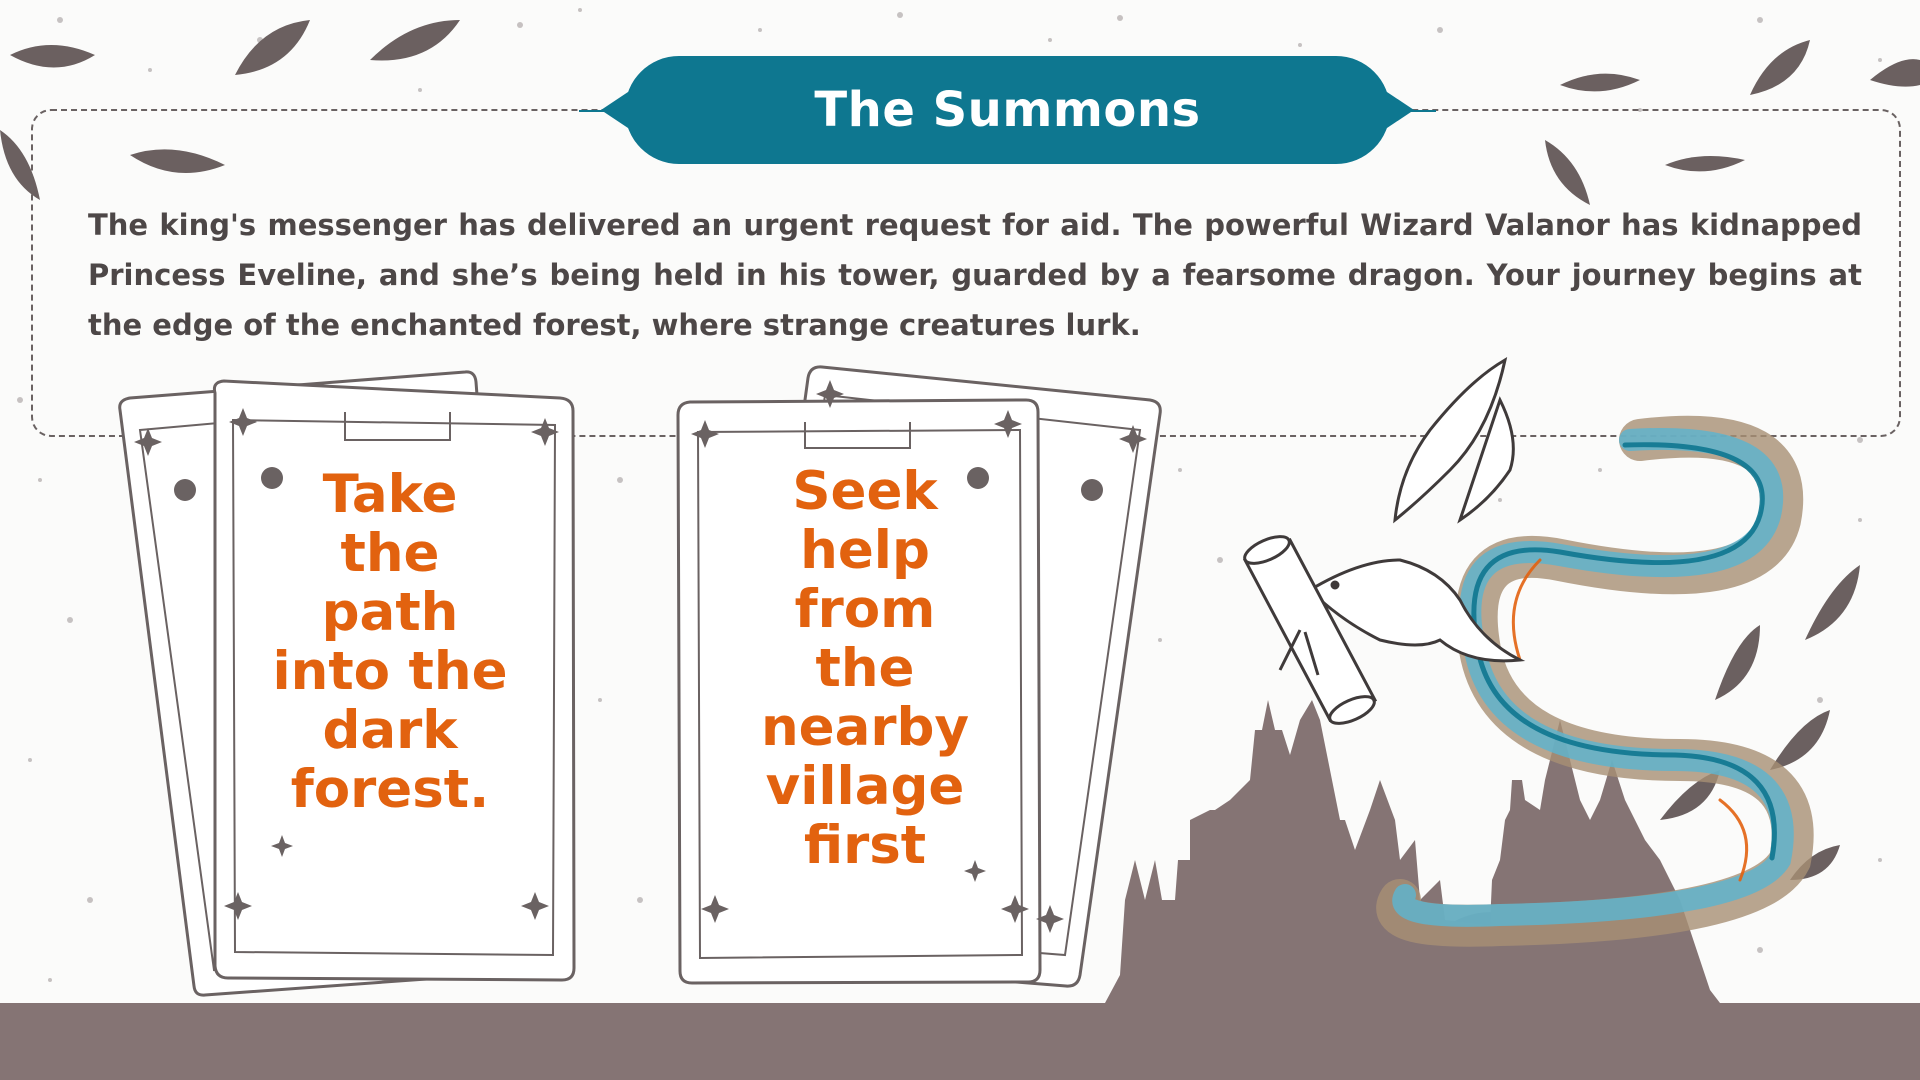 This screenshot has height=1080, width=1920. I want to click on scroll-icon, so click(1310, 630).